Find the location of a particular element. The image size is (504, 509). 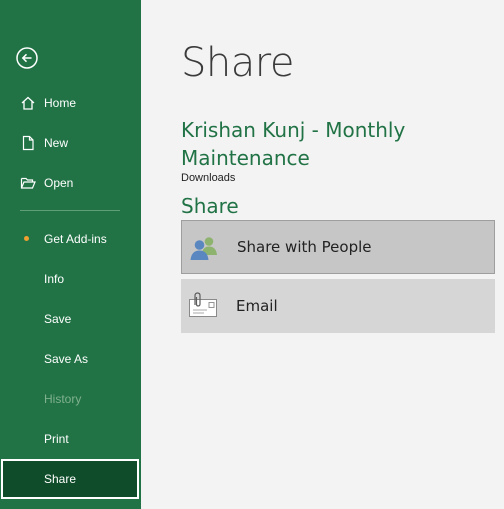

sidebar-item-share: Share is located at coordinates (70, 479).